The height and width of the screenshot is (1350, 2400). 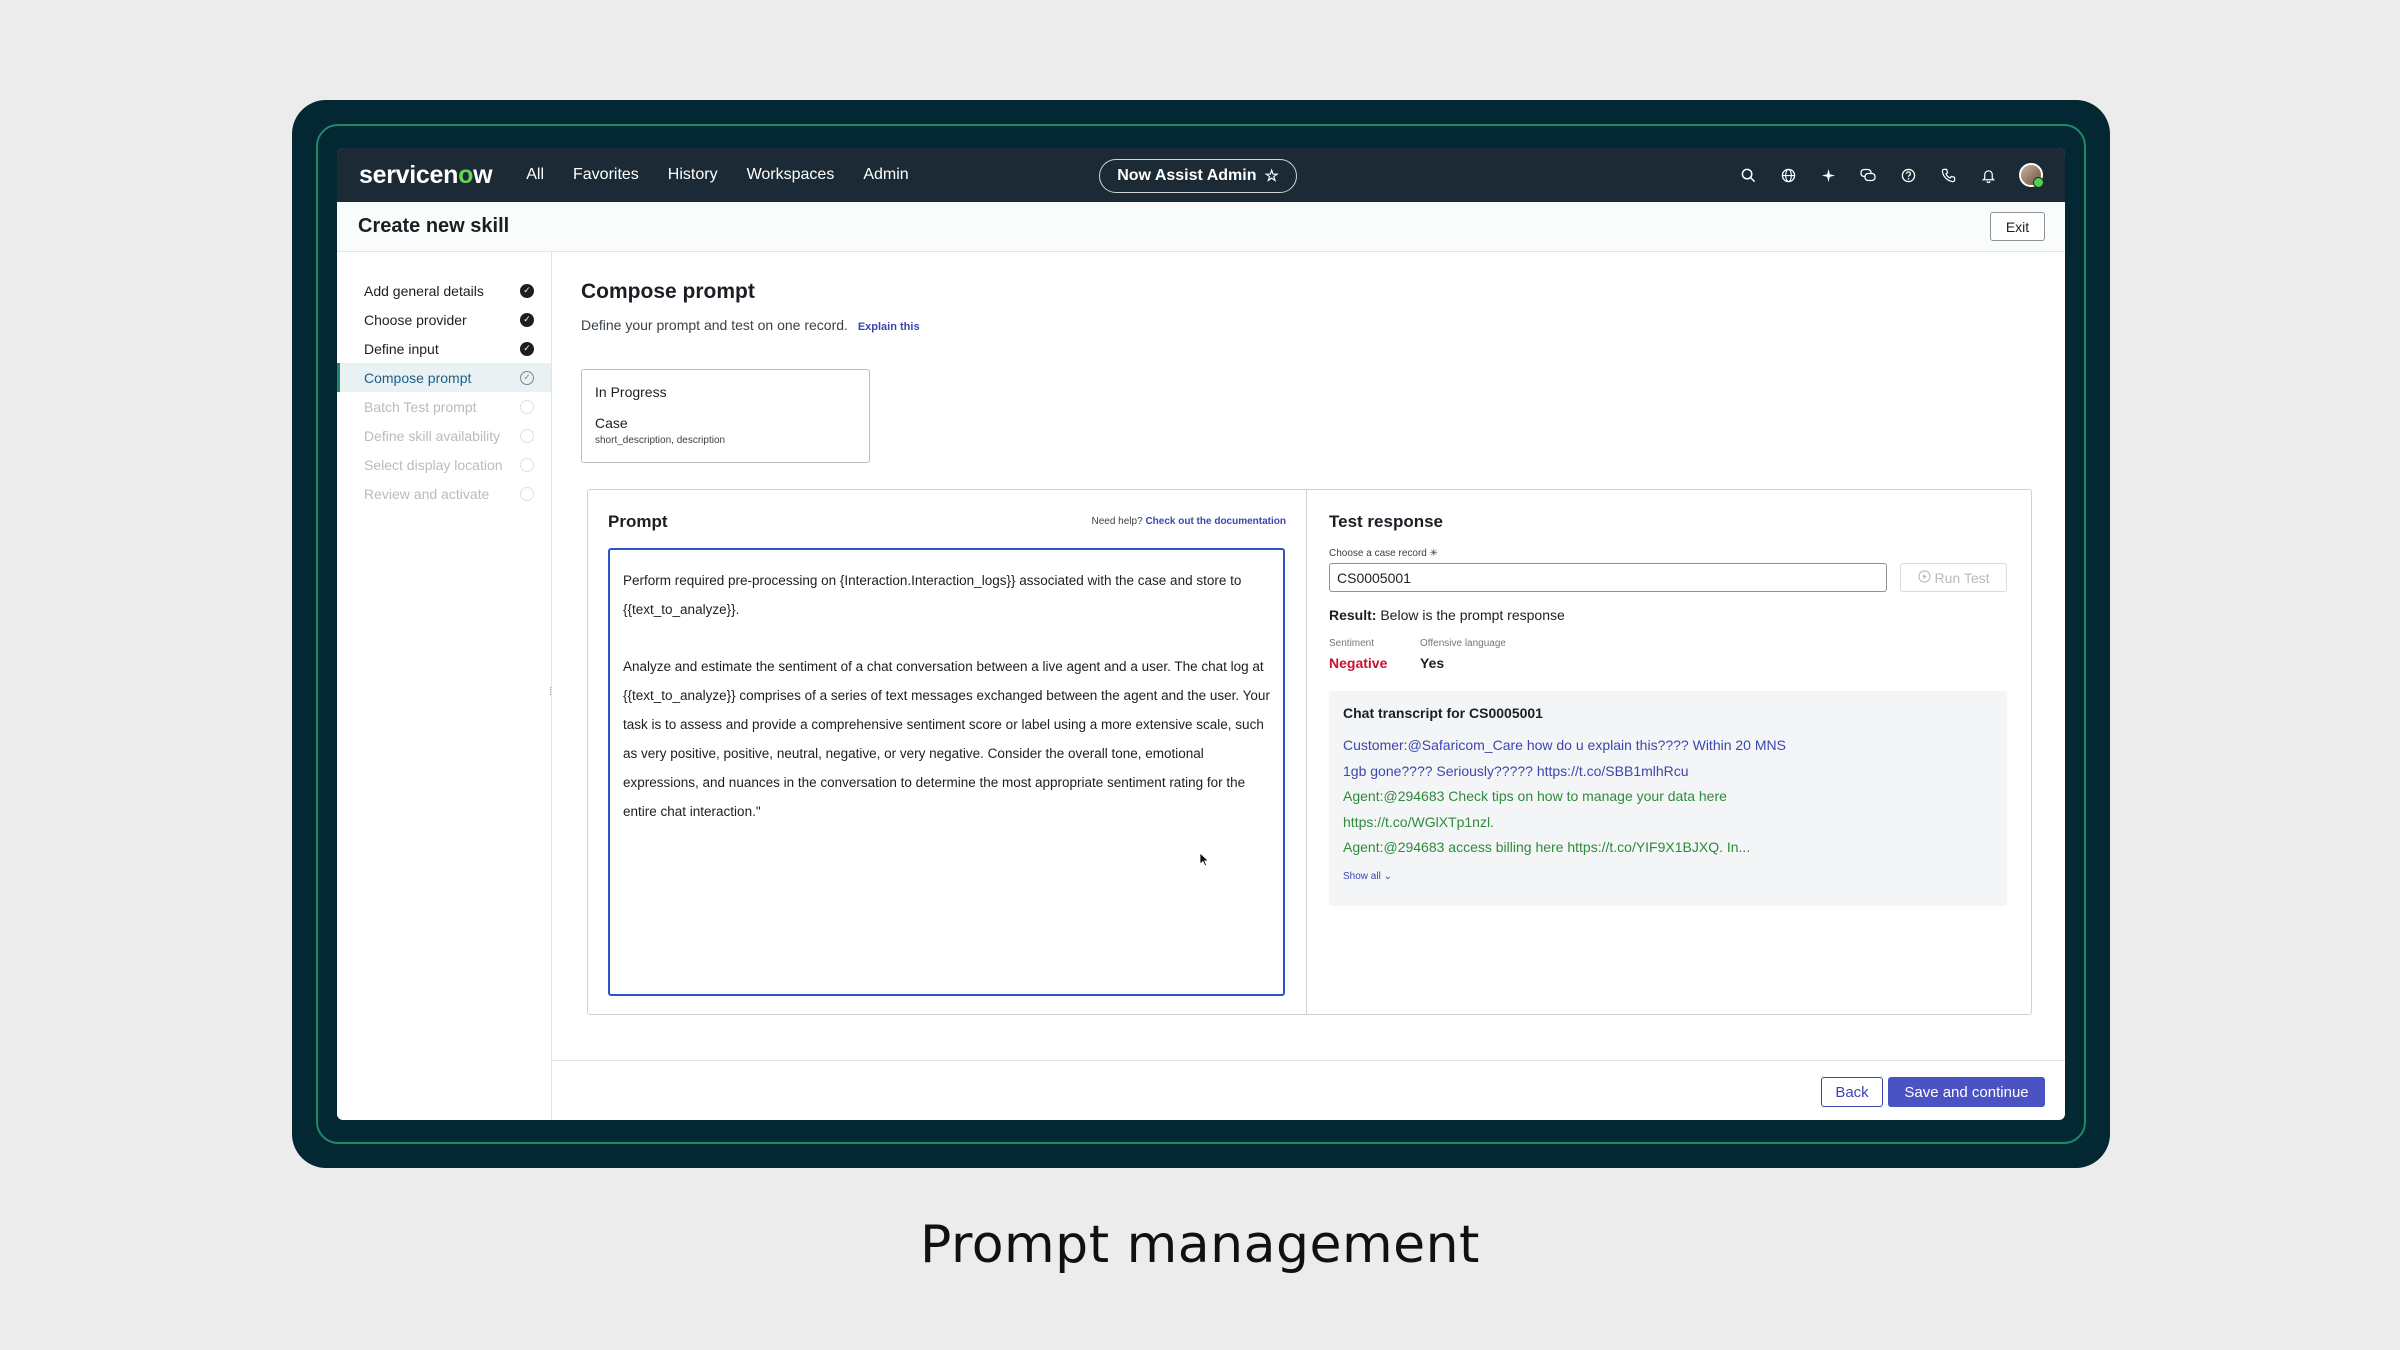 I want to click on globe-icon, so click(x=1788, y=175).